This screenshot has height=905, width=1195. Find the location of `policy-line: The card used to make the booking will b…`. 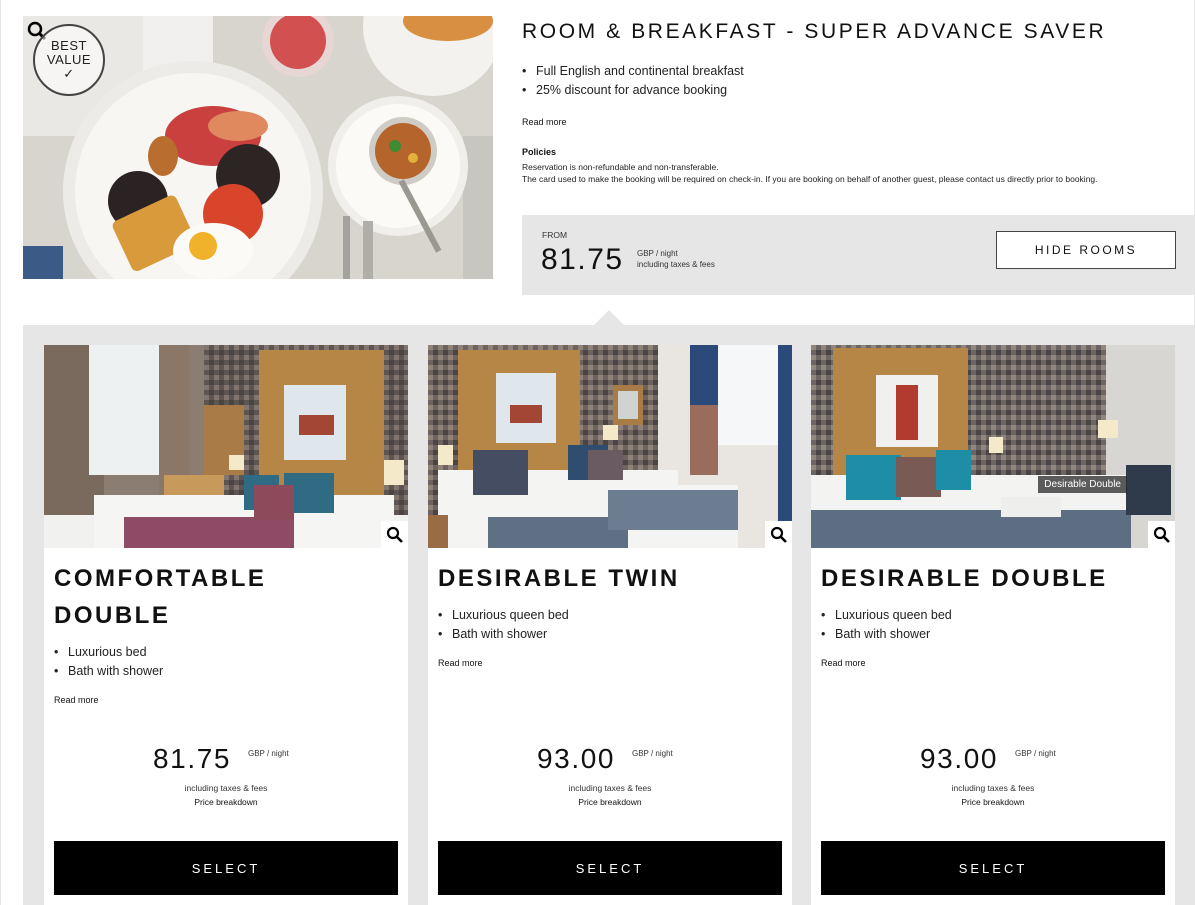

policy-line: The card used to make the booking will b… is located at coordinates (810, 179).